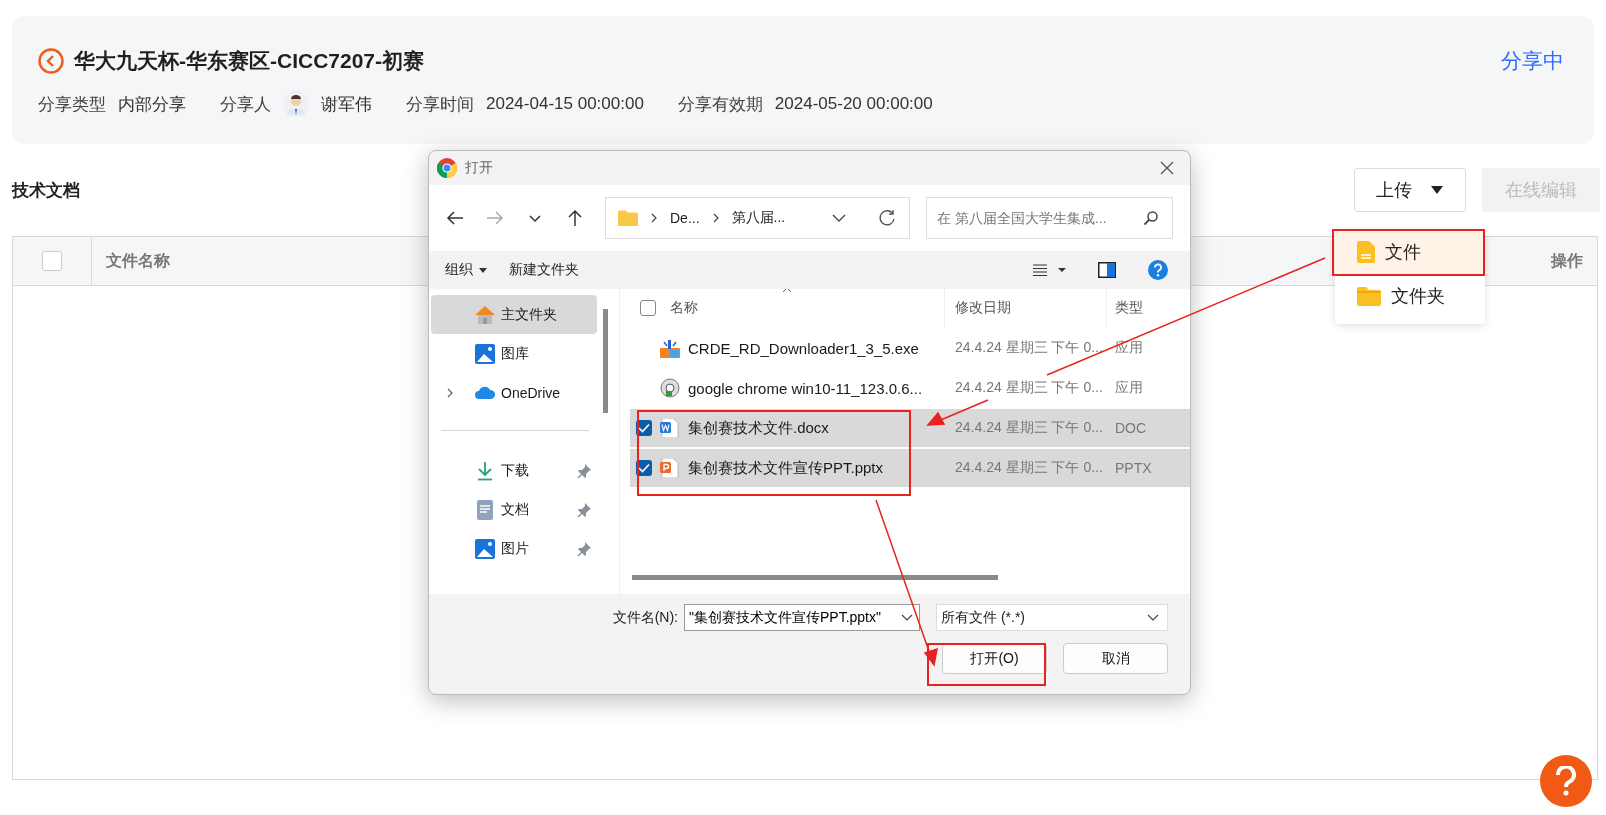 This screenshot has width=1606, height=815. What do you see at coordinates (720, 104) in the screenshot?
I see `meta-label: 分享有效期` at bounding box center [720, 104].